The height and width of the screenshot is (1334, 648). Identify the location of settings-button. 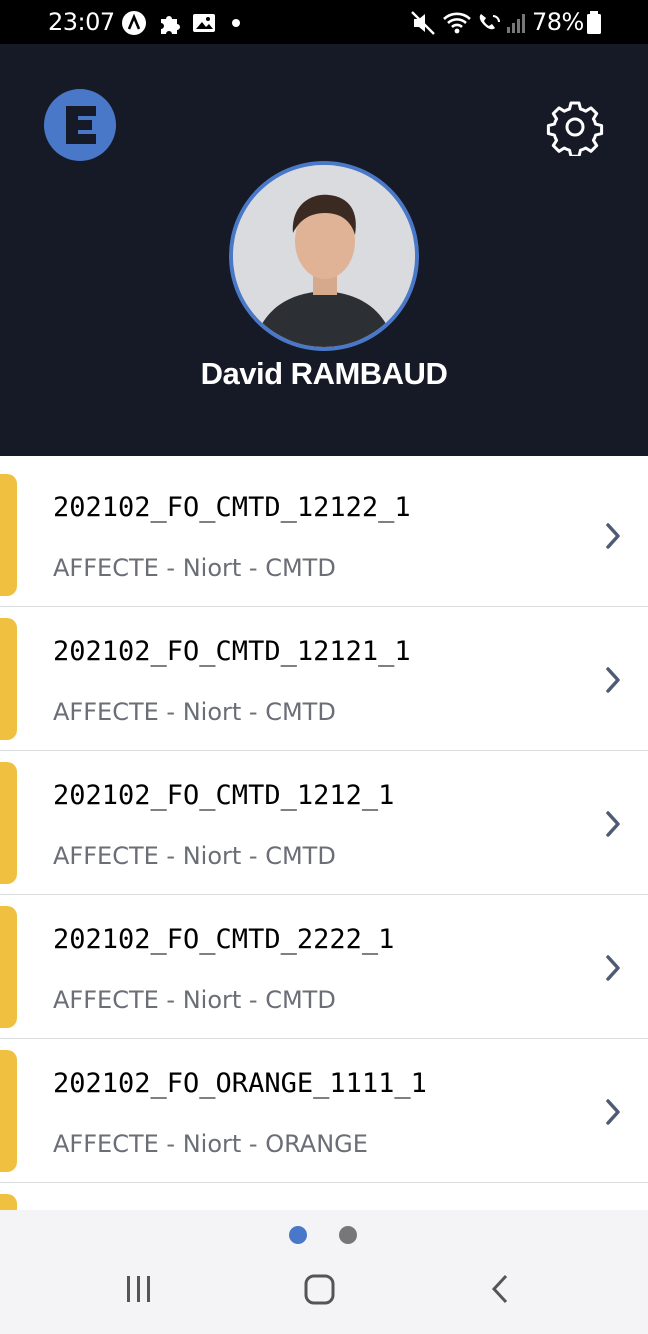
(575, 128).